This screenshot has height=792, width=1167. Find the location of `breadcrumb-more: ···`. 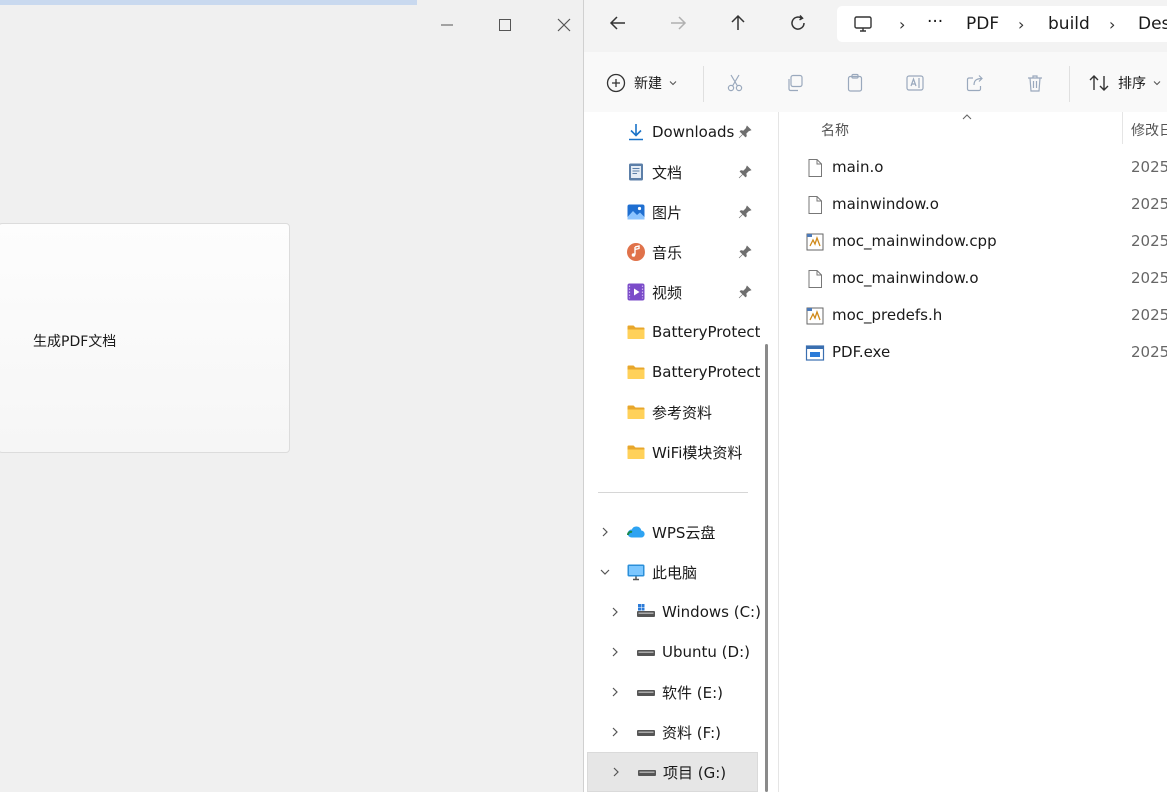

breadcrumb-more: ··· is located at coordinates (935, 22).